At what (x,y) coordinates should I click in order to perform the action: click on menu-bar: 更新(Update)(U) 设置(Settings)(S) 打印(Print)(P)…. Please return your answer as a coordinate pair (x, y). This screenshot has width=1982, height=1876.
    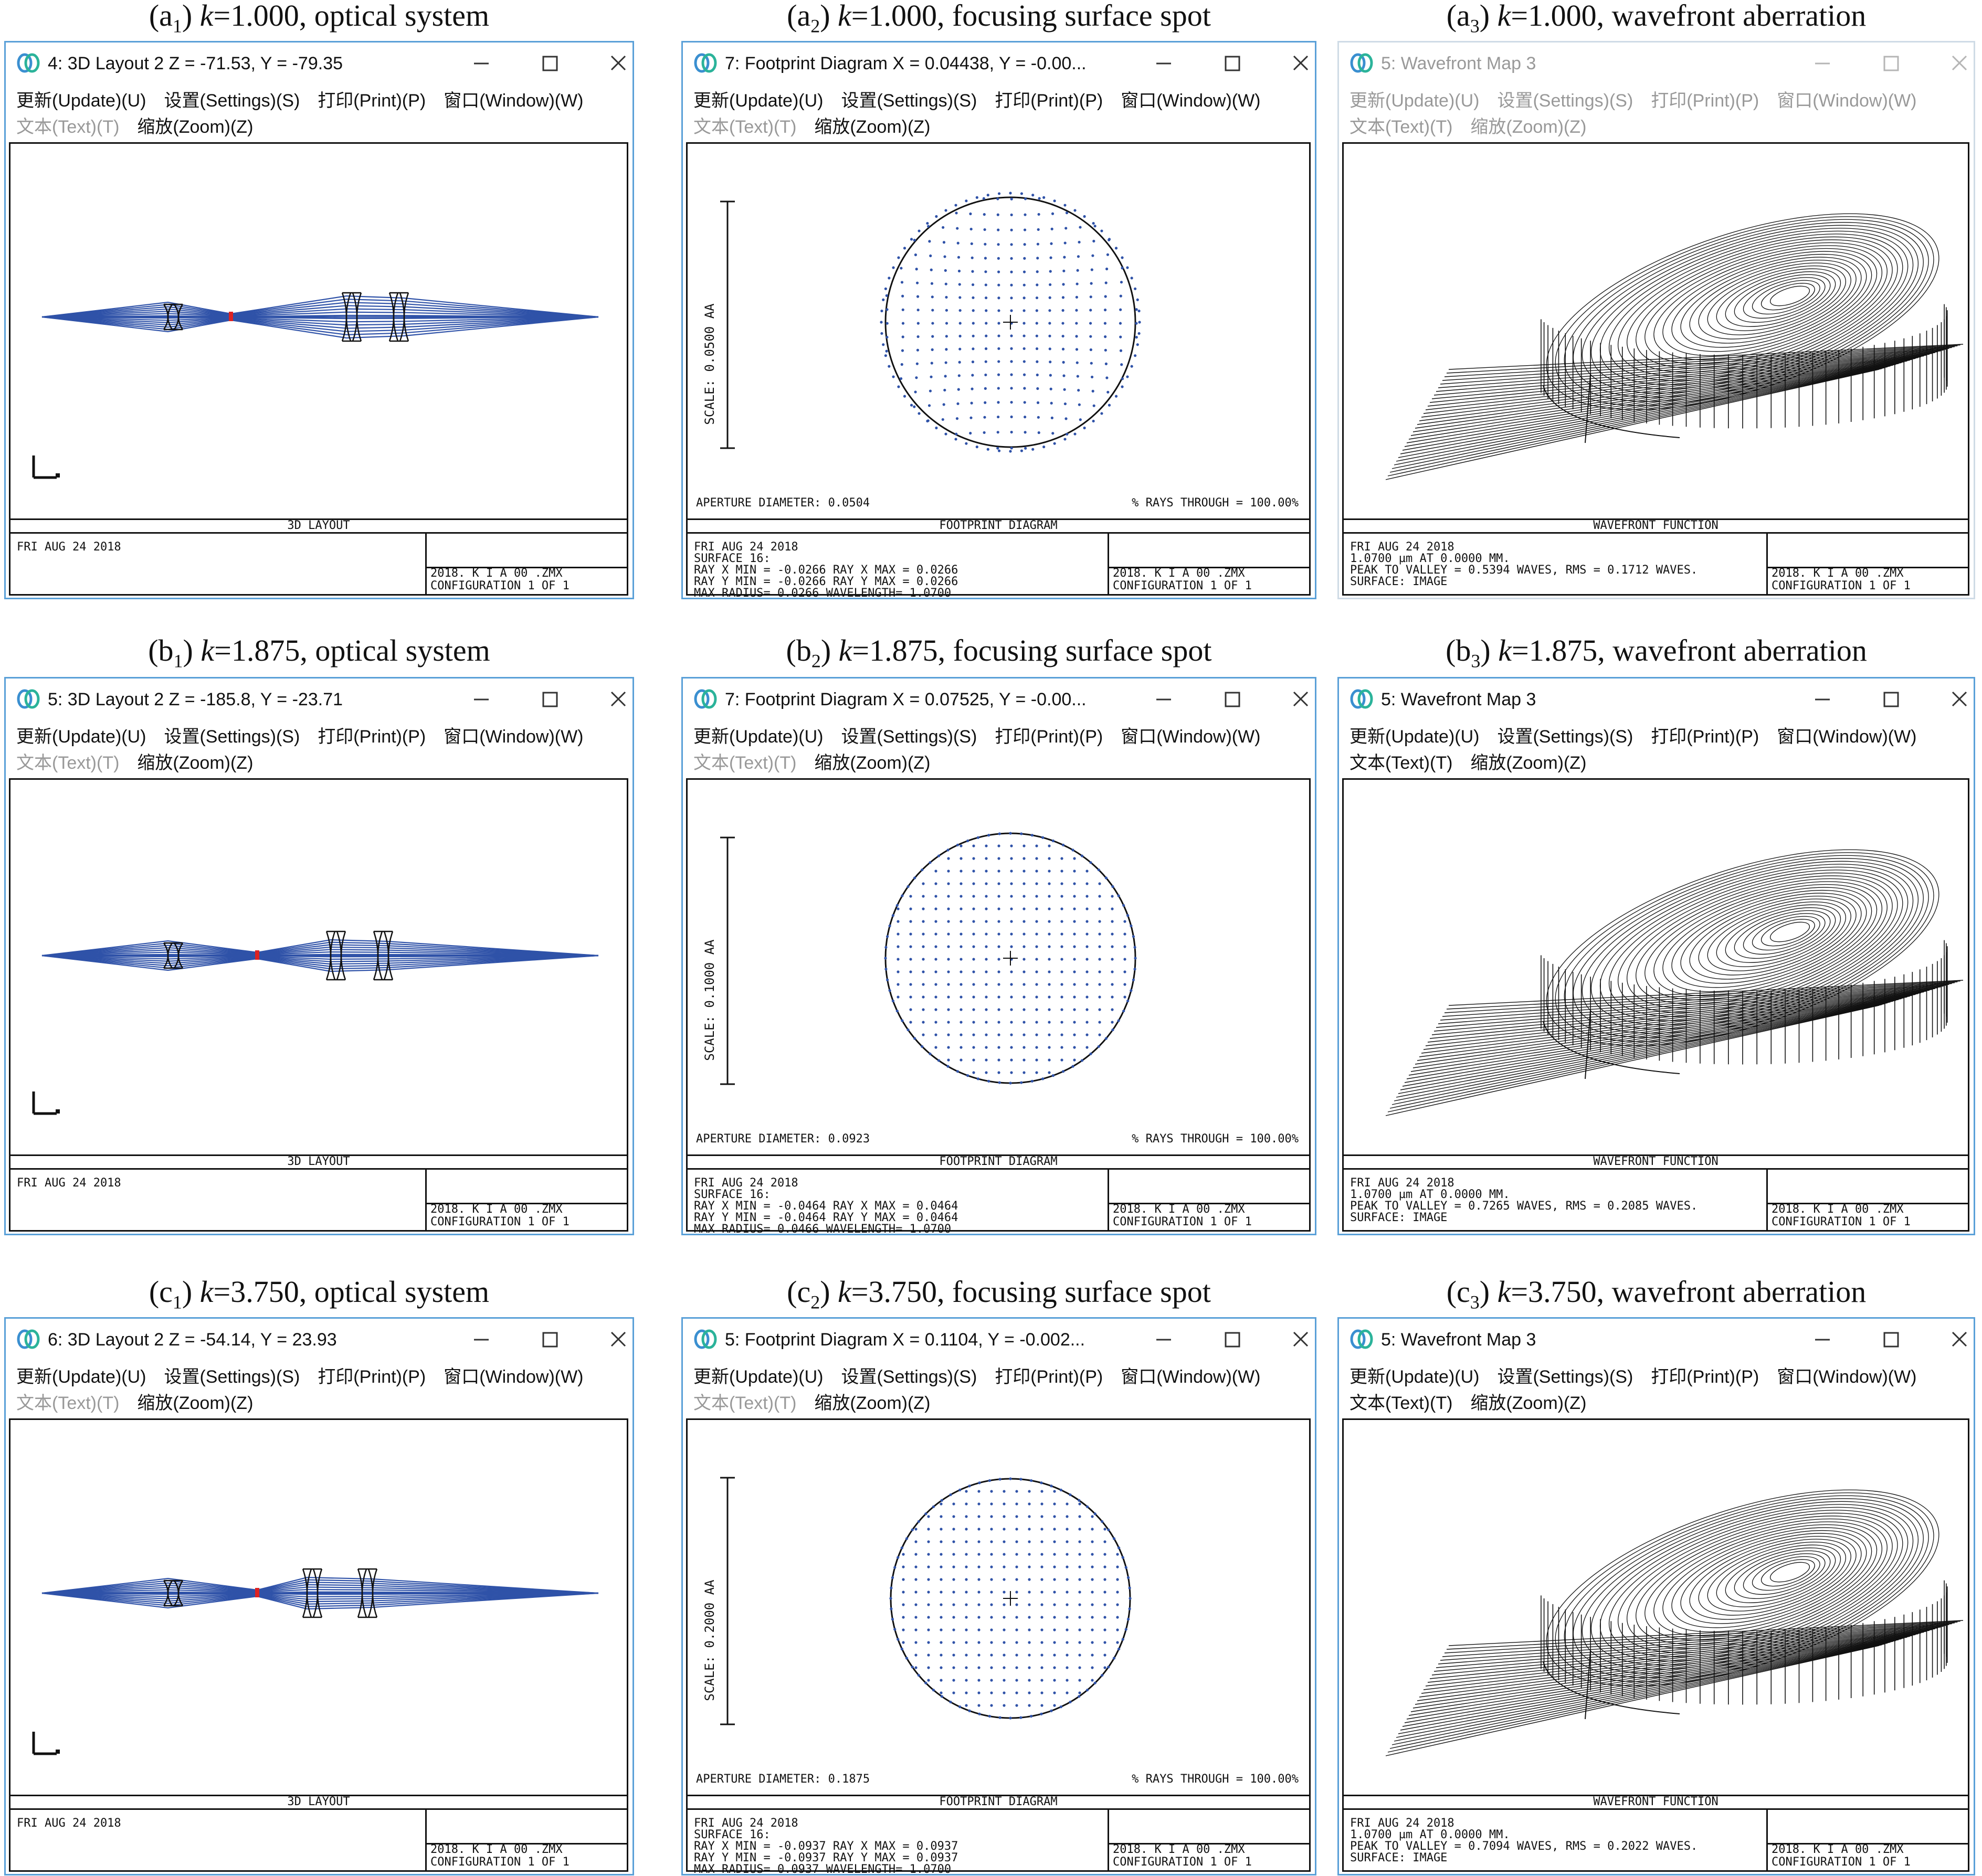
    Looking at the image, I should click on (309, 101).